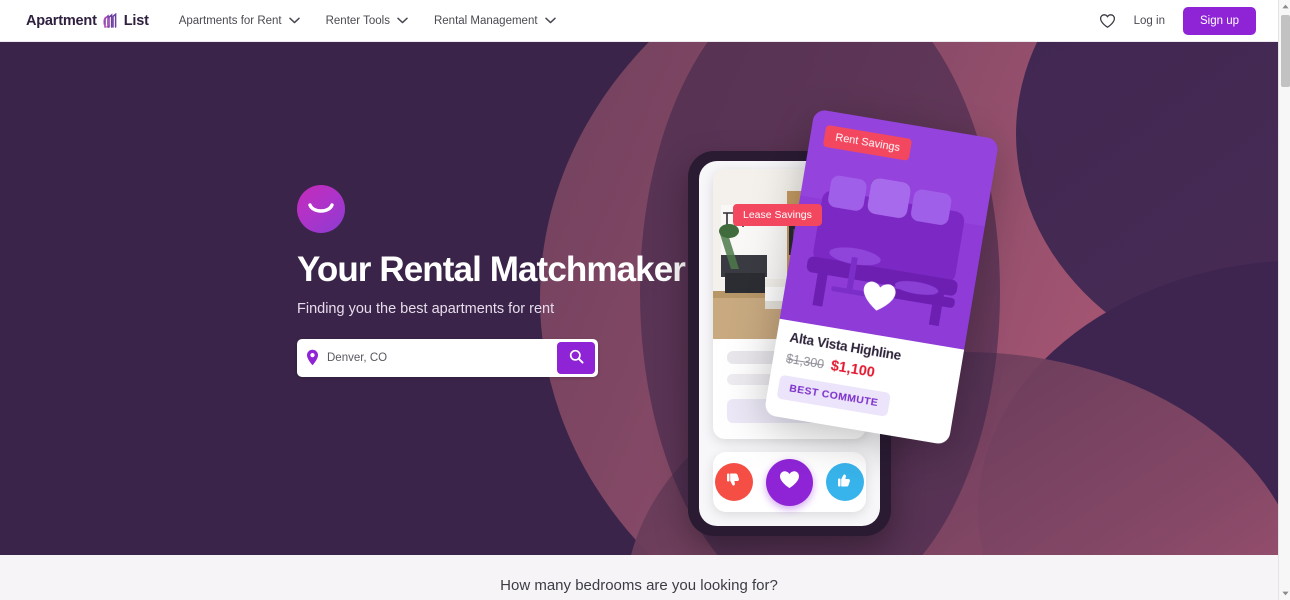 The image size is (1290, 600). What do you see at coordinates (1284, 6) in the screenshot?
I see `scroll-up-arrow-icon` at bounding box center [1284, 6].